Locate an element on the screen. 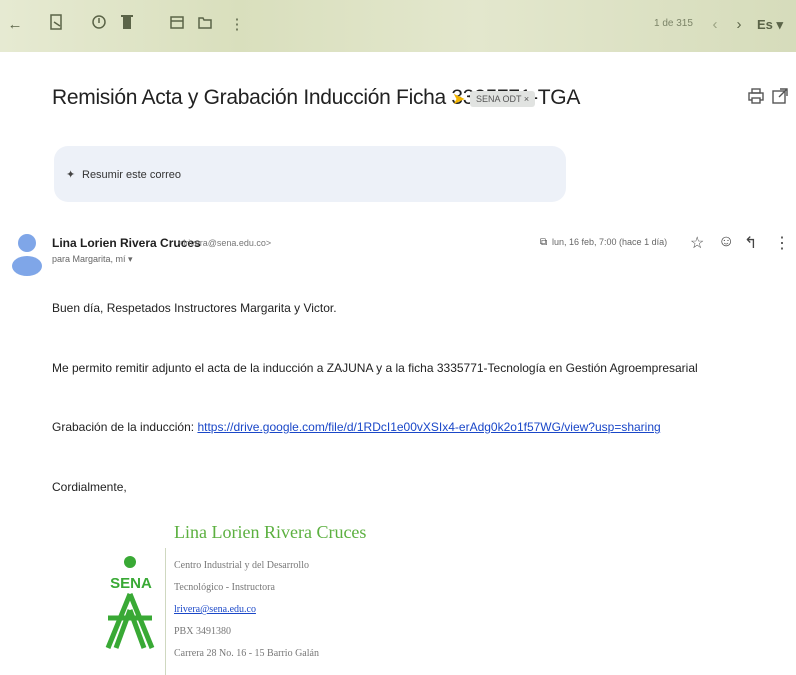 This screenshot has height=675, width=796. sena-logo-text: SENA is located at coordinates (131, 583).